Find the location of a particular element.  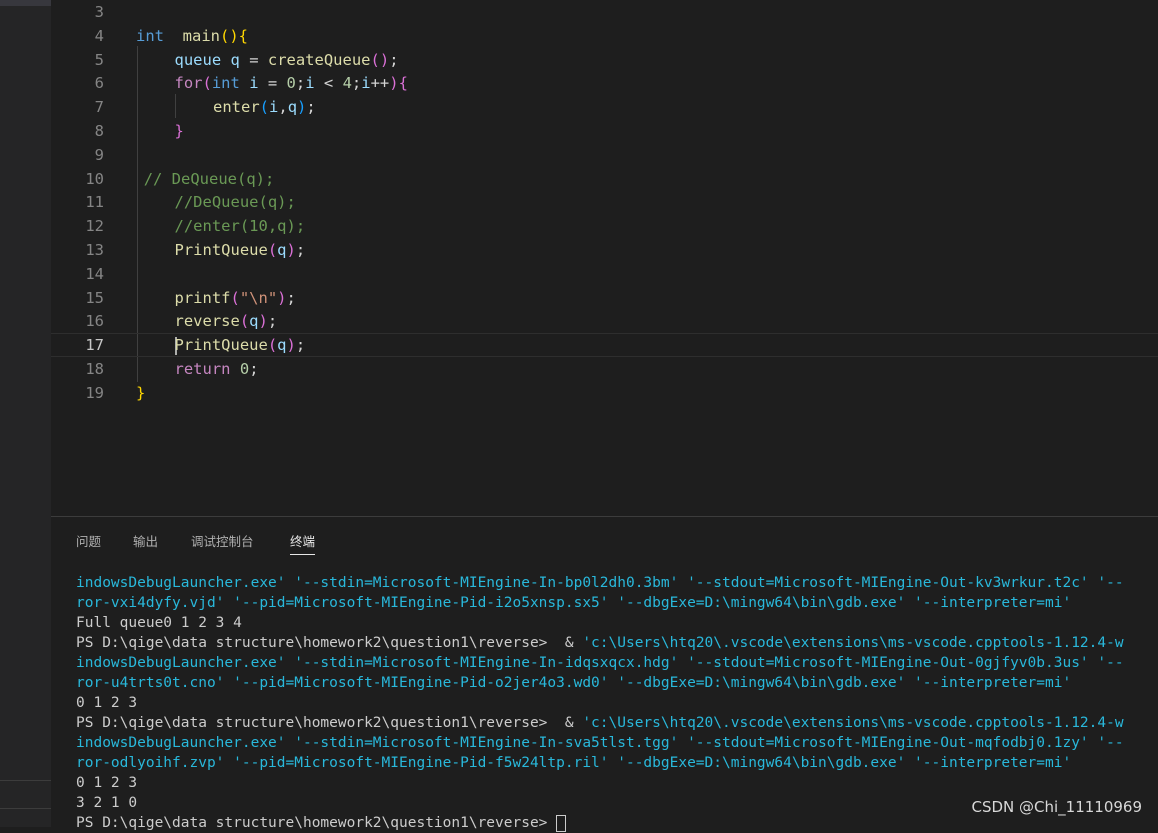

code-line: 13 PrintQueue(q); is located at coordinates (604, 250).